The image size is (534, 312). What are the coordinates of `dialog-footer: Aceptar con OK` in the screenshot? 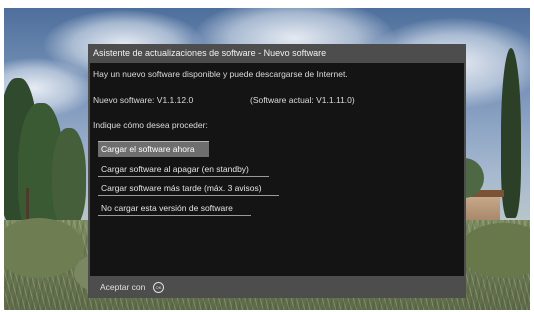 It's located at (277, 287).